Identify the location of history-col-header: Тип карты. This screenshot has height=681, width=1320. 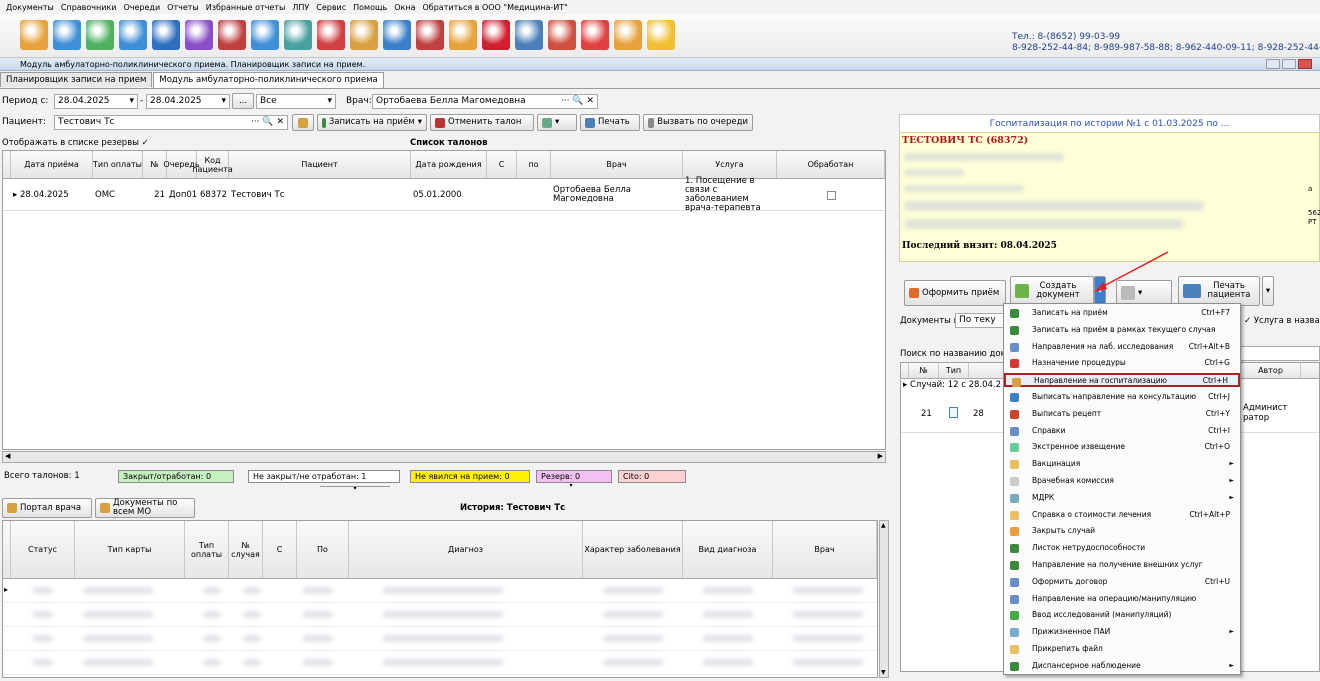
(130, 549).